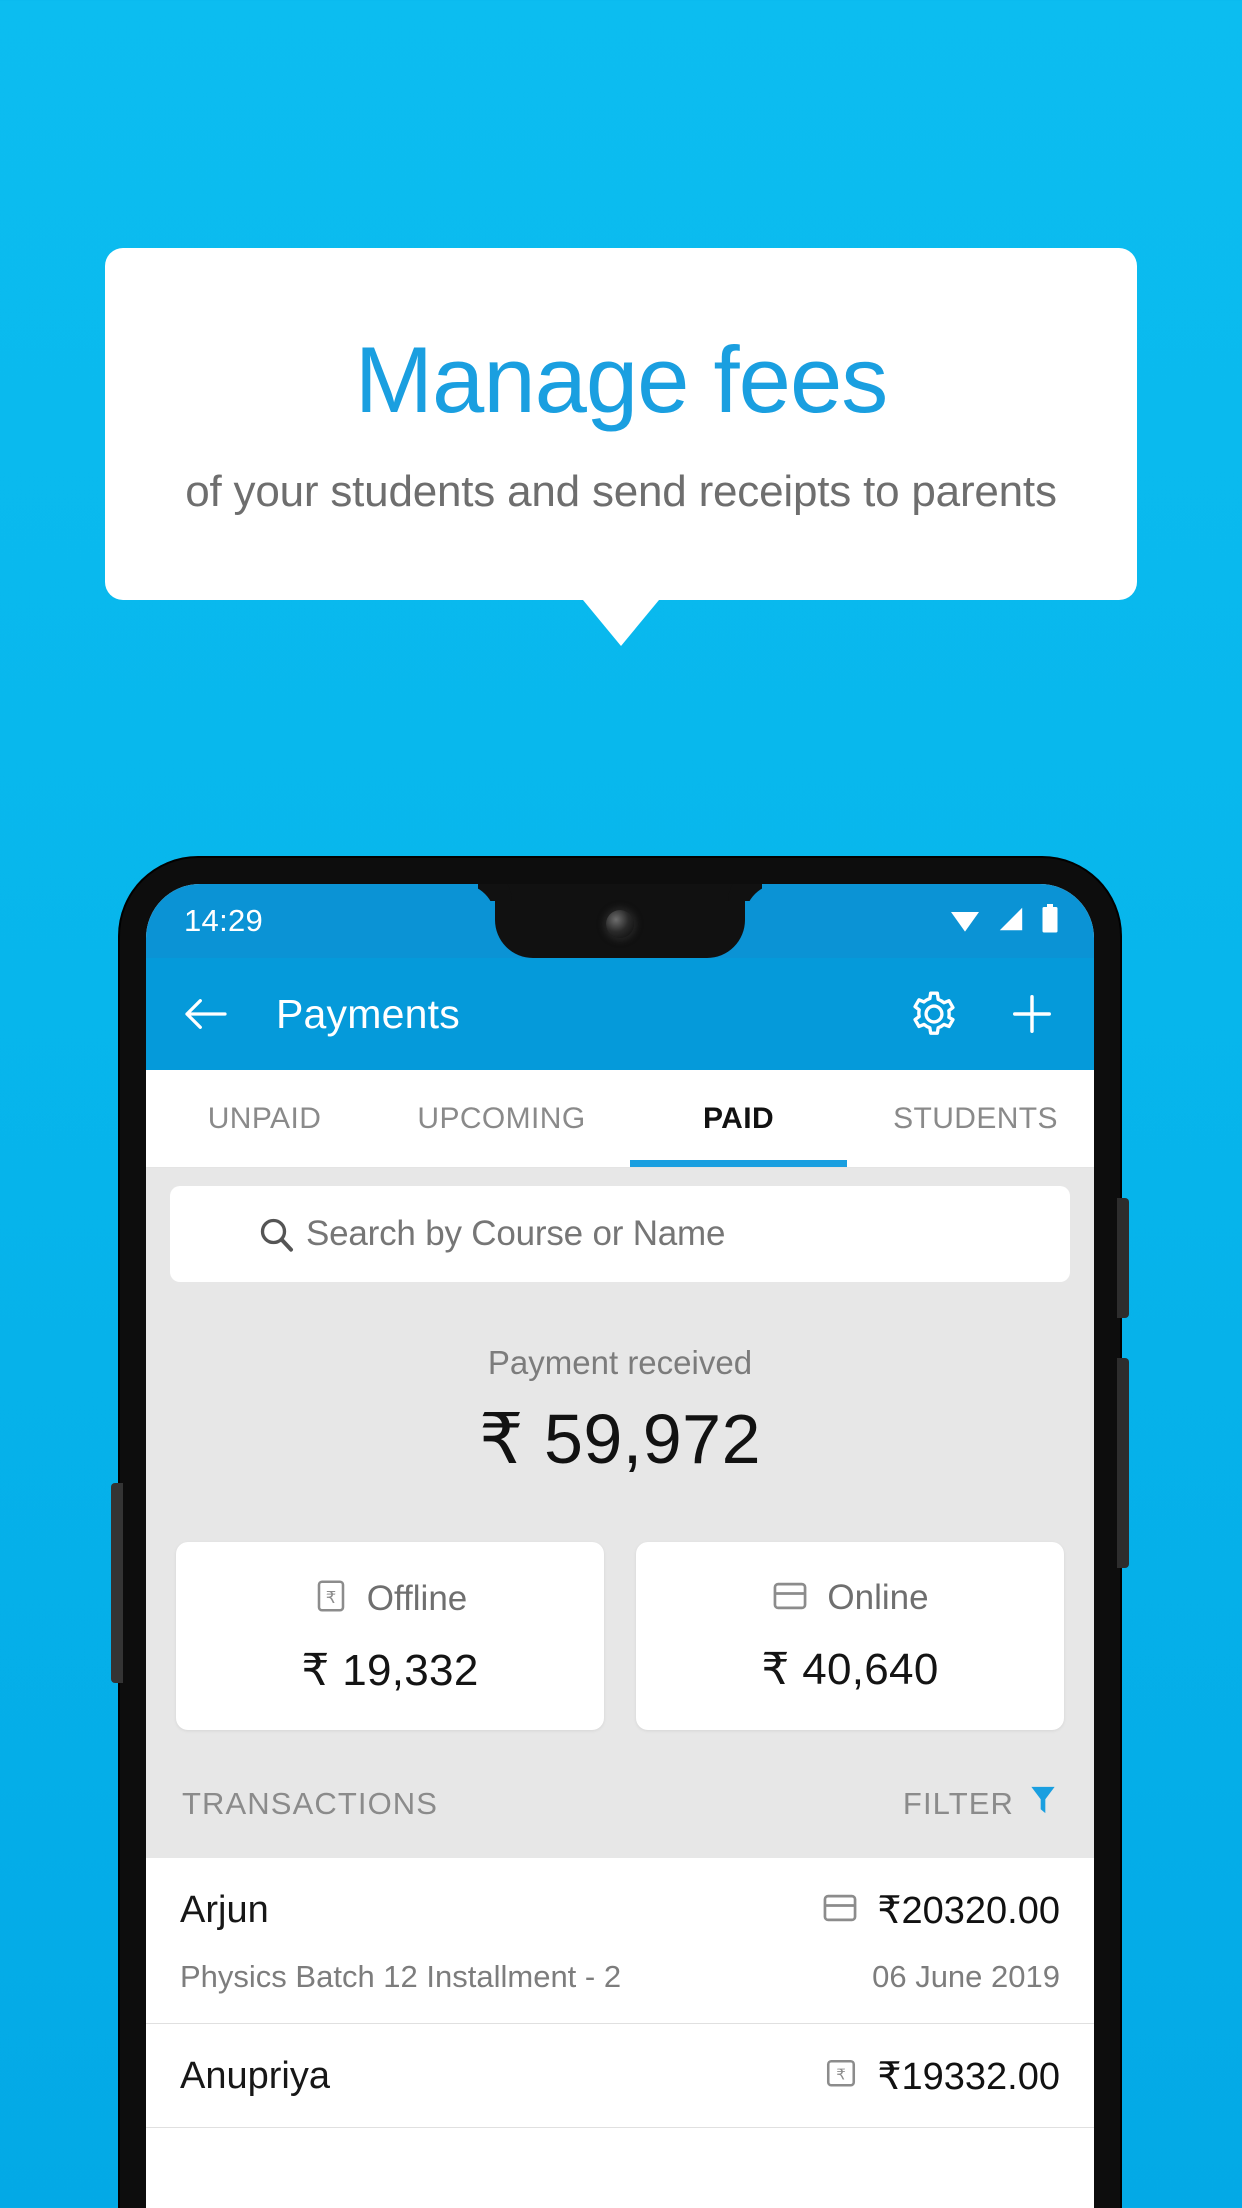 The width and height of the screenshot is (1242, 2208). Describe the element at coordinates (401, 1976) in the screenshot. I see `transaction-description: Physics Batch 12 Installment - 2` at that location.